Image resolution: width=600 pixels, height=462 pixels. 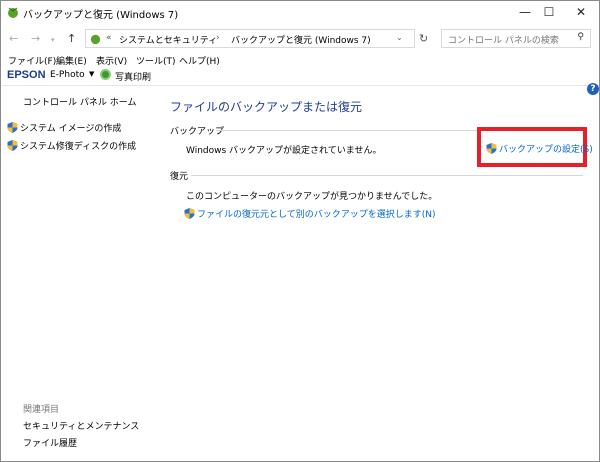 I want to click on toolbar-divider, so click(x=300, y=85).